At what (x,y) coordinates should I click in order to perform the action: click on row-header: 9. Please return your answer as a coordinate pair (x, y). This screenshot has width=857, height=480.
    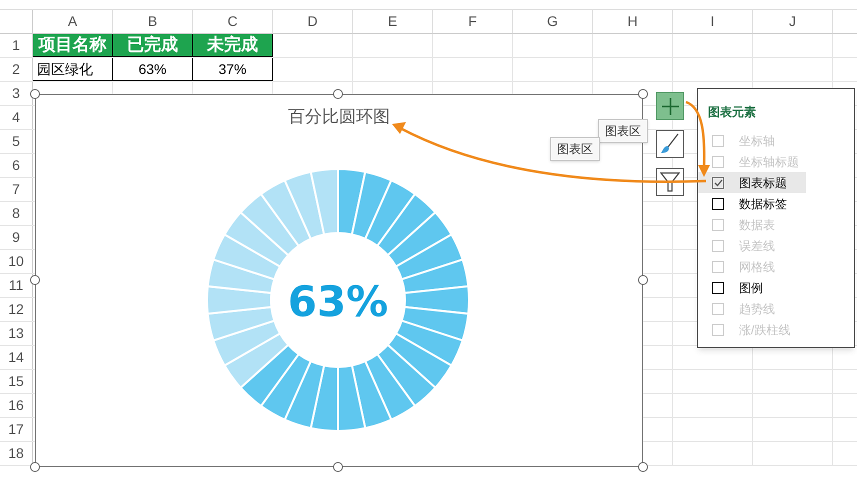
    Looking at the image, I should click on (16, 237).